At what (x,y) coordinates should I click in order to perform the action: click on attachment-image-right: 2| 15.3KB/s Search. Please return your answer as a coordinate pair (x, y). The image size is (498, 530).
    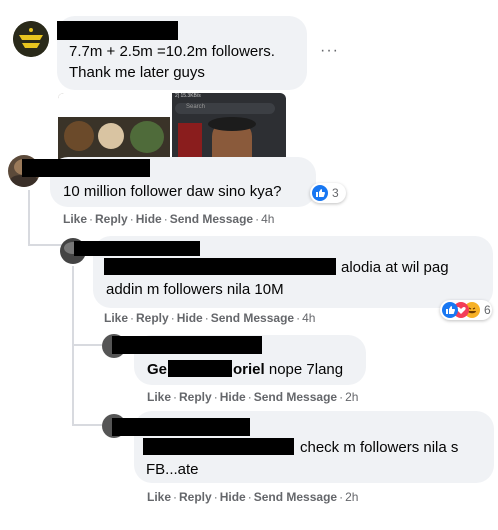
    Looking at the image, I should click on (229, 126).